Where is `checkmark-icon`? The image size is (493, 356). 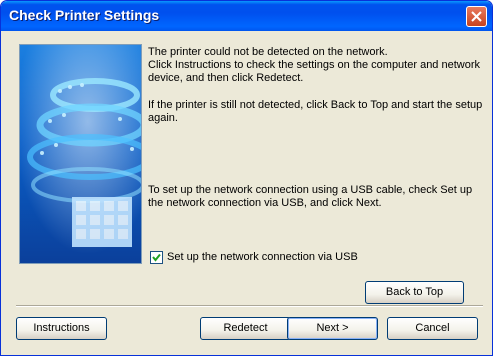
checkmark-icon is located at coordinates (156, 257).